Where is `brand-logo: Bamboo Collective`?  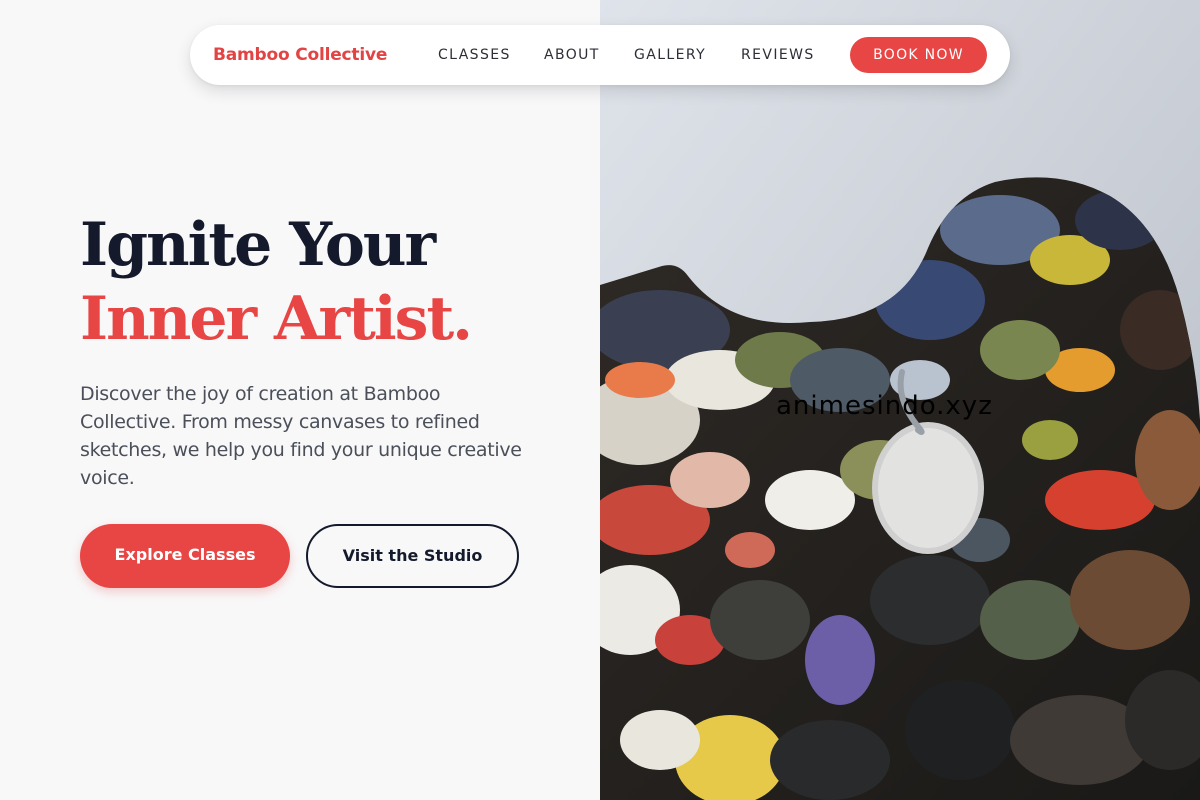 brand-logo: Bamboo Collective is located at coordinates (300, 55).